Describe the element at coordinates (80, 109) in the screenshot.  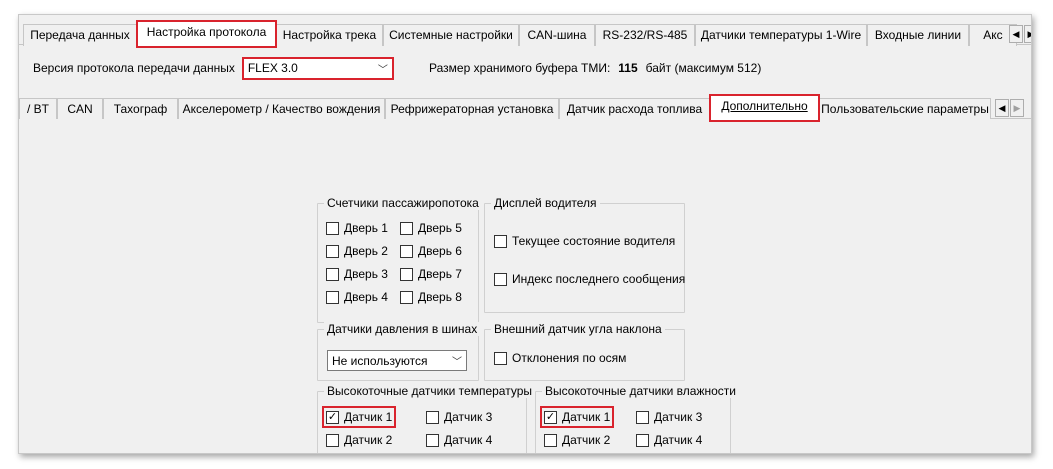
I see `tab-can: CAN` at that location.